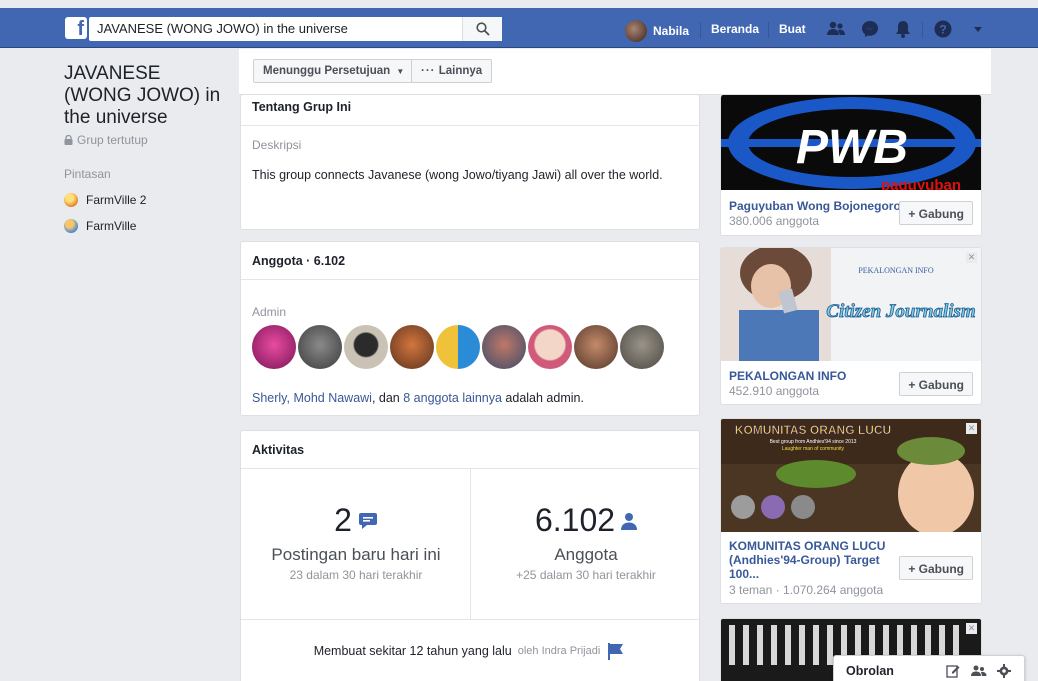 The image size is (1038, 681). Describe the element at coordinates (787, 376) in the screenshot. I see `group-name-link: PEKALONGAN INFO` at that location.